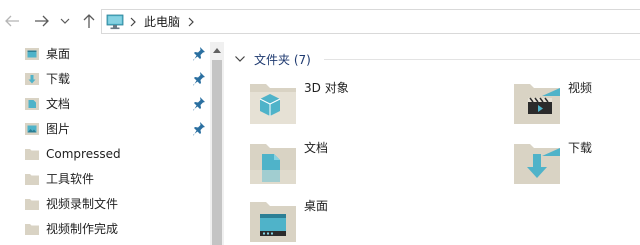  I want to click on back-button, so click(12, 21).